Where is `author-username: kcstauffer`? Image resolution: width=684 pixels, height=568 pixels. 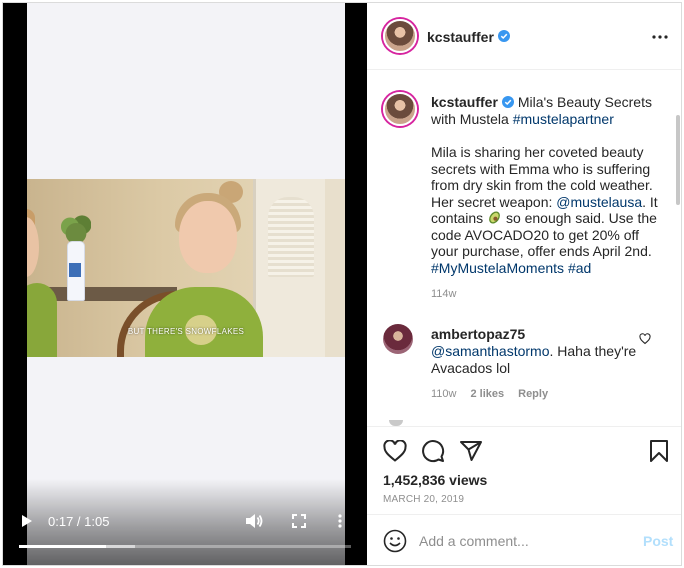
author-username: kcstauffer is located at coordinates (460, 37).